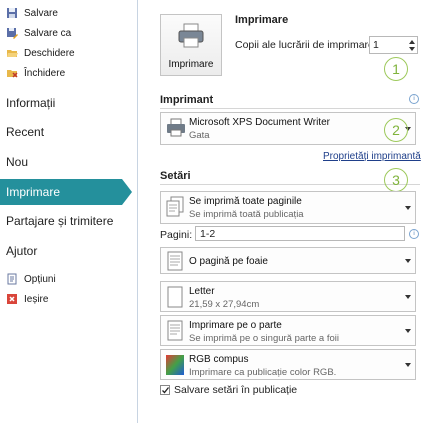 The image size is (430, 423). What do you see at coordinates (187, 100) in the screenshot?
I see `printer-section-title: Imprimant` at bounding box center [187, 100].